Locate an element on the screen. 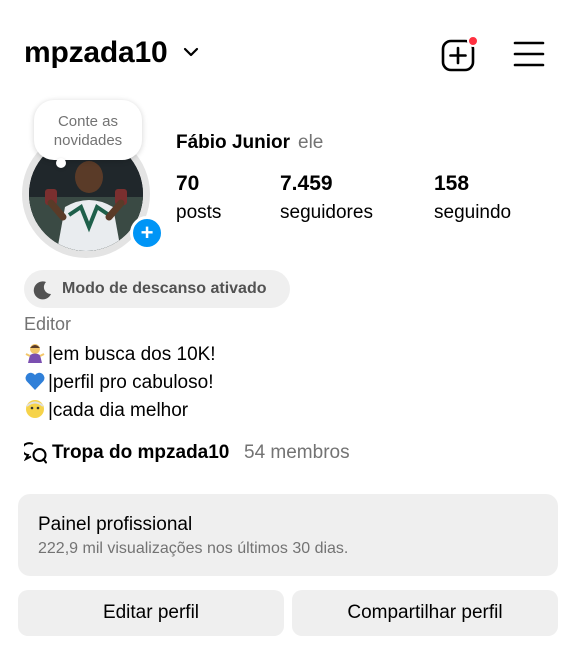 Image resolution: width=576 pixels, height=648 pixels. rest-mode-label: Modo de descanso ativado is located at coordinates (164, 288).